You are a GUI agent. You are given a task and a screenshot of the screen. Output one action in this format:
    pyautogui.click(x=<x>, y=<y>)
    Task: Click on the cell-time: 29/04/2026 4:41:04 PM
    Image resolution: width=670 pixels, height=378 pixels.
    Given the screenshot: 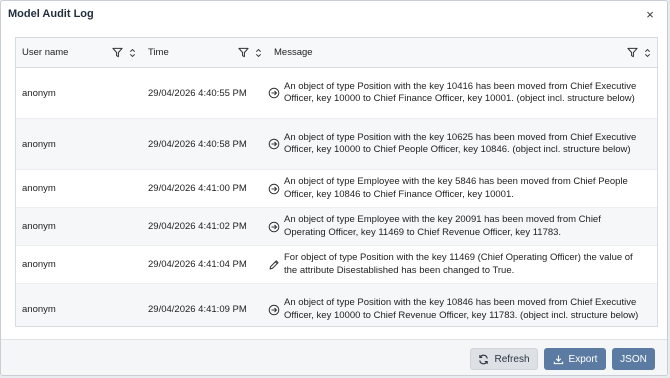 What is the action you would take?
    pyautogui.click(x=197, y=264)
    